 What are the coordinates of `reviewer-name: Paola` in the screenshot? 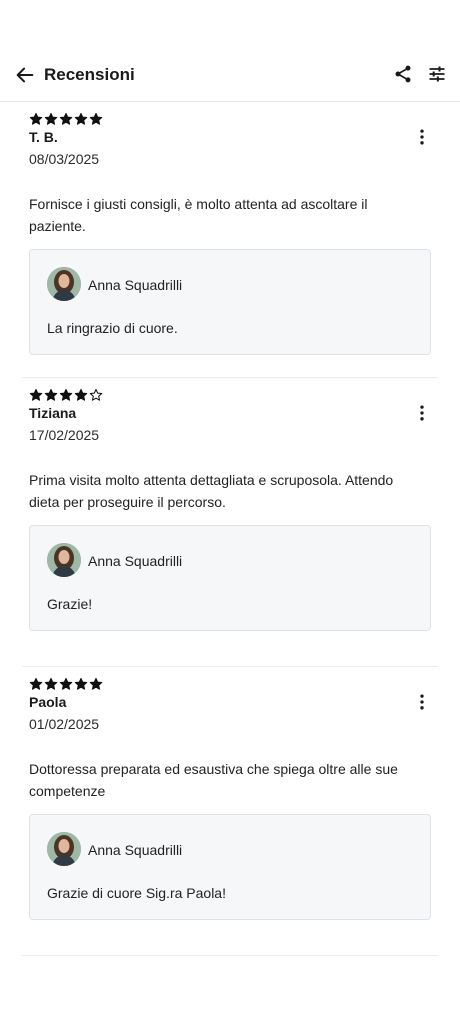 It's located at (48, 702).